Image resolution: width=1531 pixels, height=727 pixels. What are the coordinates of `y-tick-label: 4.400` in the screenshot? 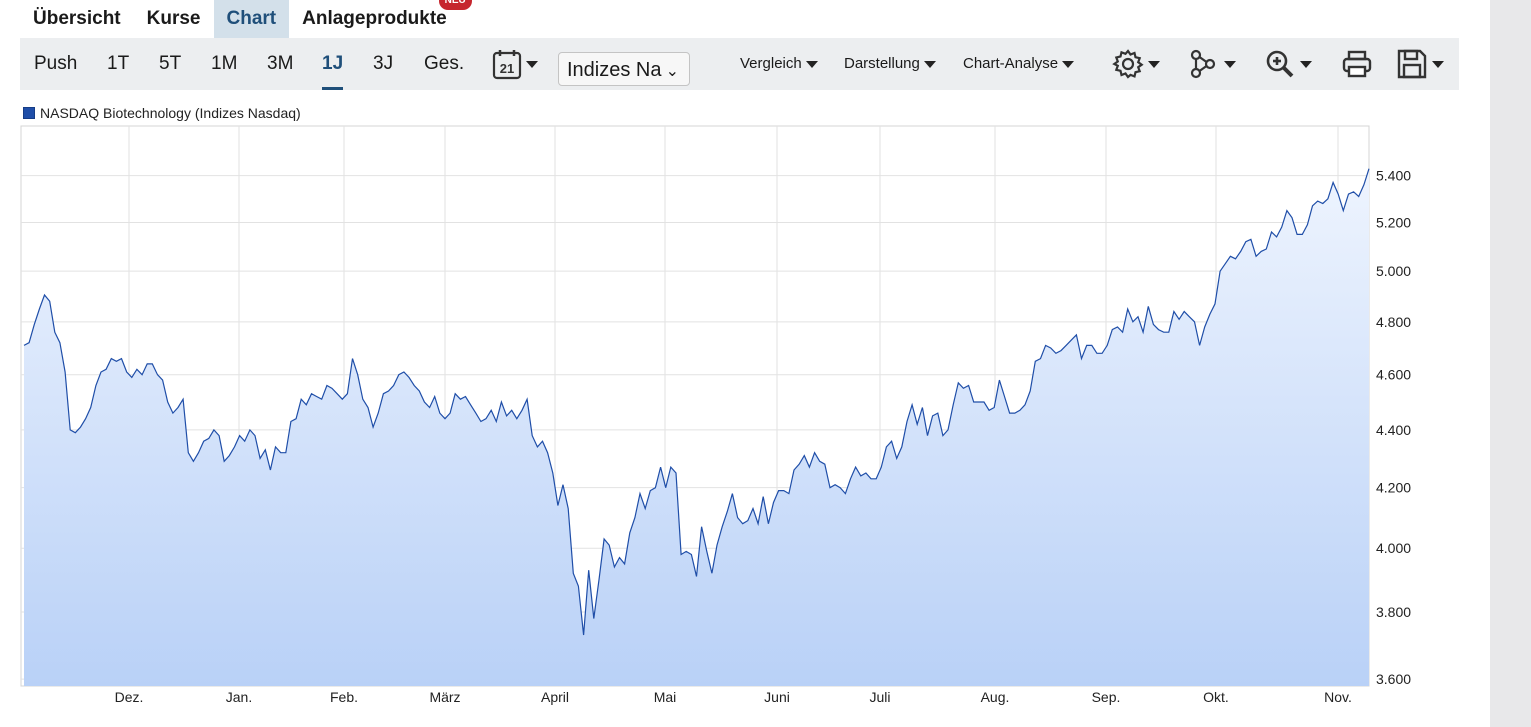 It's located at (1393, 430).